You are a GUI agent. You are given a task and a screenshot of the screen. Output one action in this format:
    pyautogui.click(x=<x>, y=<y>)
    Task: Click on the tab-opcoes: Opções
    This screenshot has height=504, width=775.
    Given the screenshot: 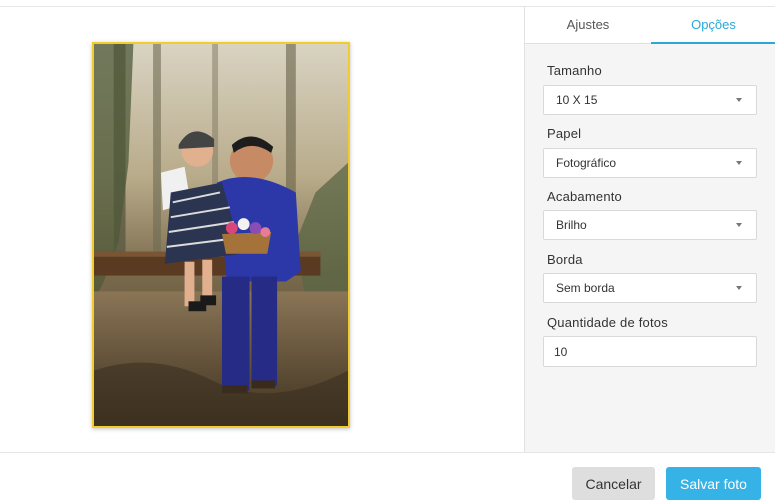 What is the action you would take?
    pyautogui.click(x=713, y=25)
    